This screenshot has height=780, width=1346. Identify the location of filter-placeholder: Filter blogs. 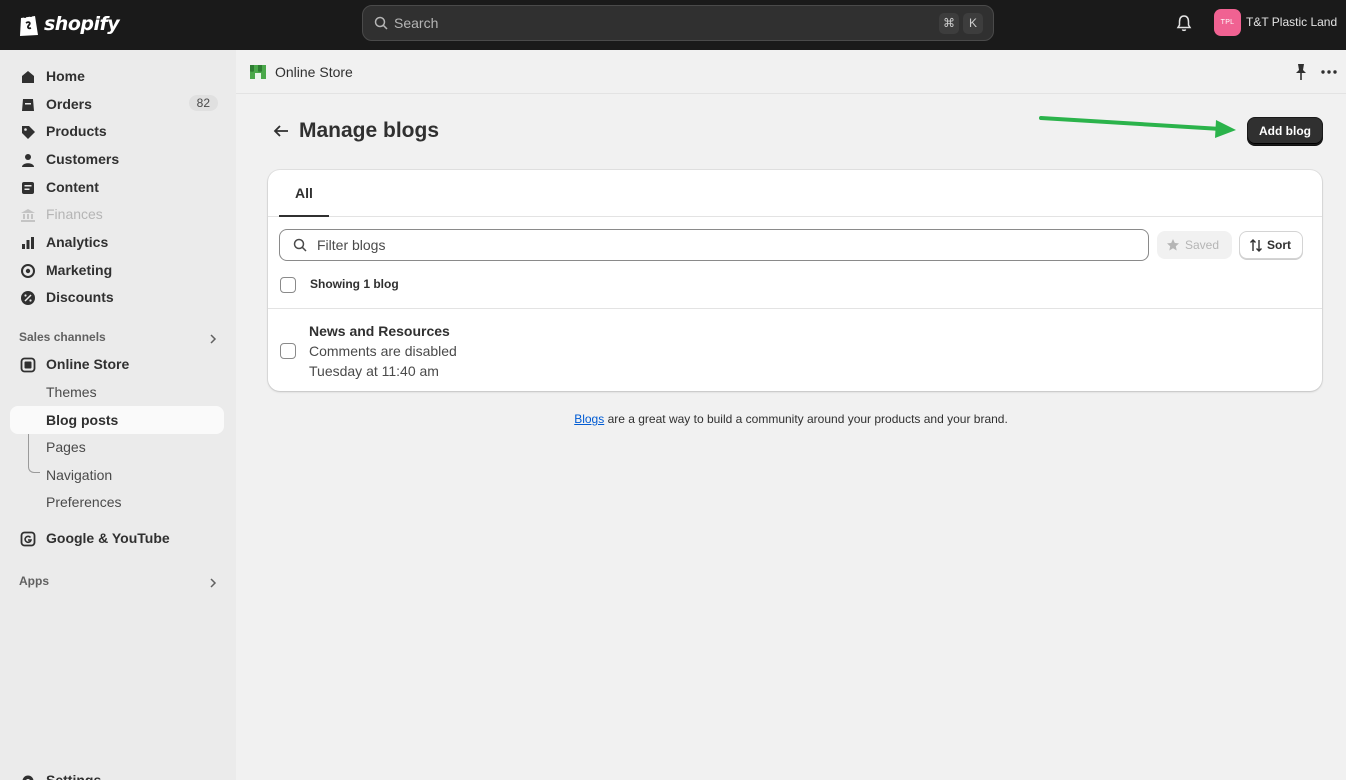
(351, 245).